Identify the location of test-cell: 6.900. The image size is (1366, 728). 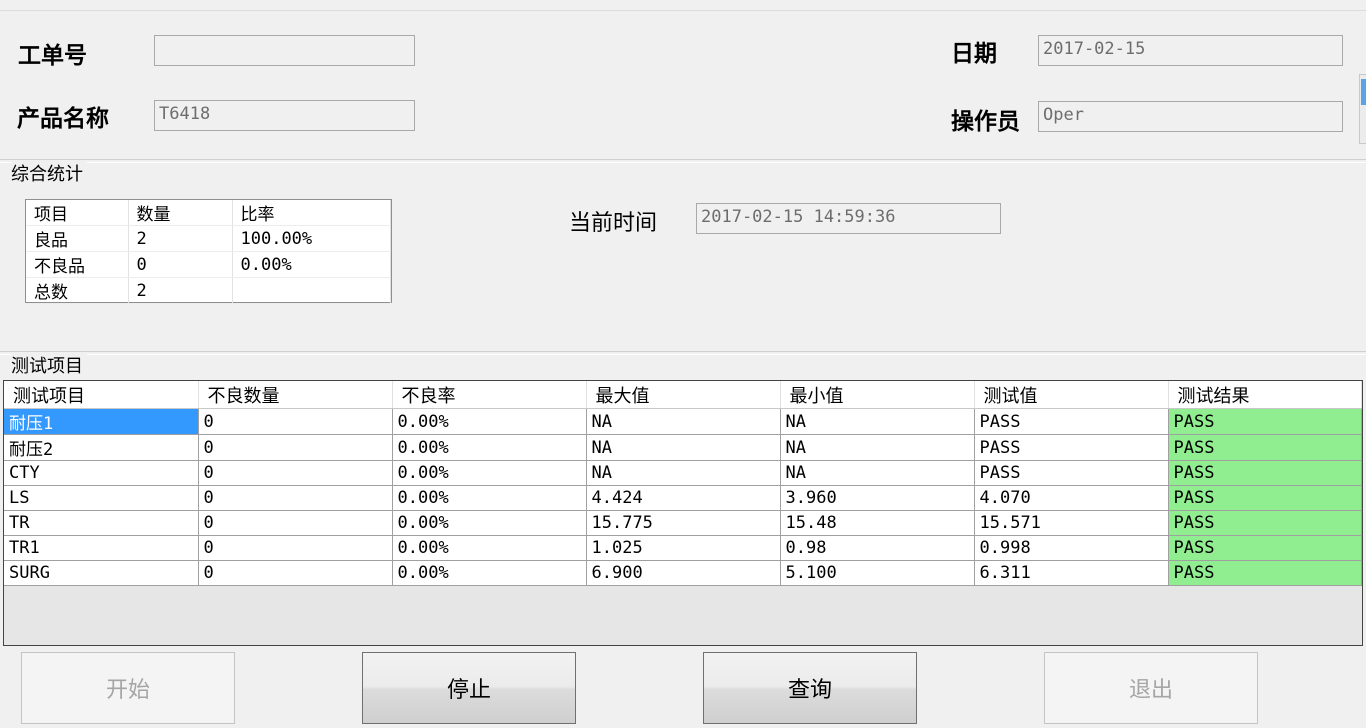
(683, 573).